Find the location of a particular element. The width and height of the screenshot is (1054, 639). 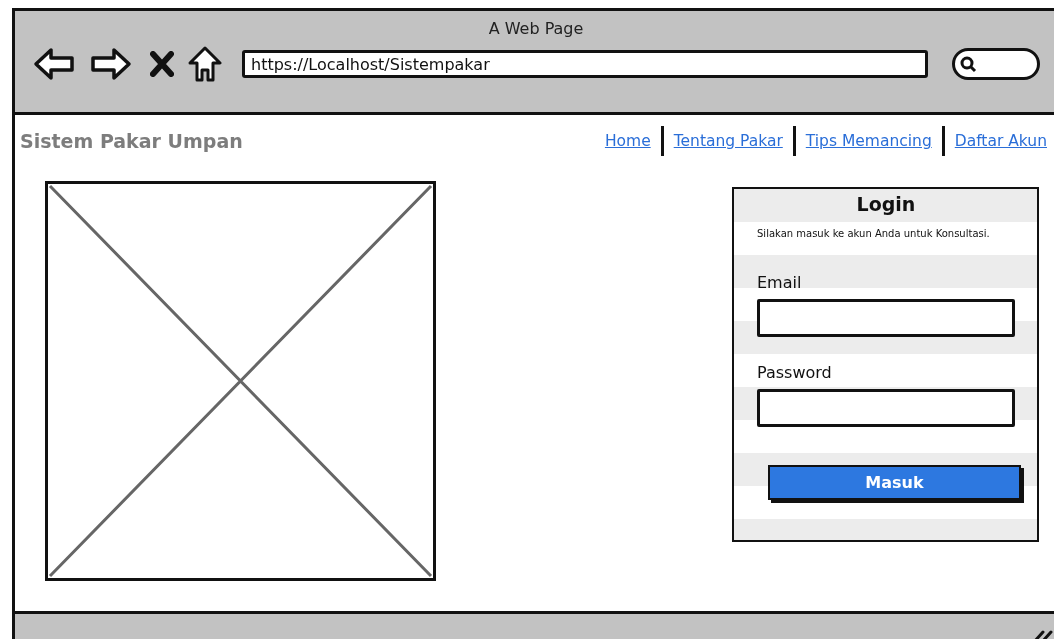

login-button: Masuk is located at coordinates (894, 482).